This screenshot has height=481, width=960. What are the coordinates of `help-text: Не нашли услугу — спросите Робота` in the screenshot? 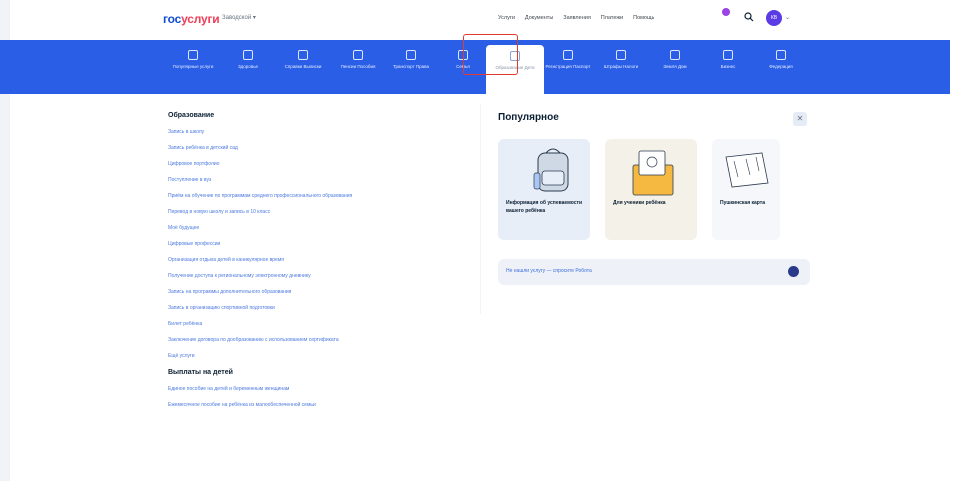 It's located at (549, 271).